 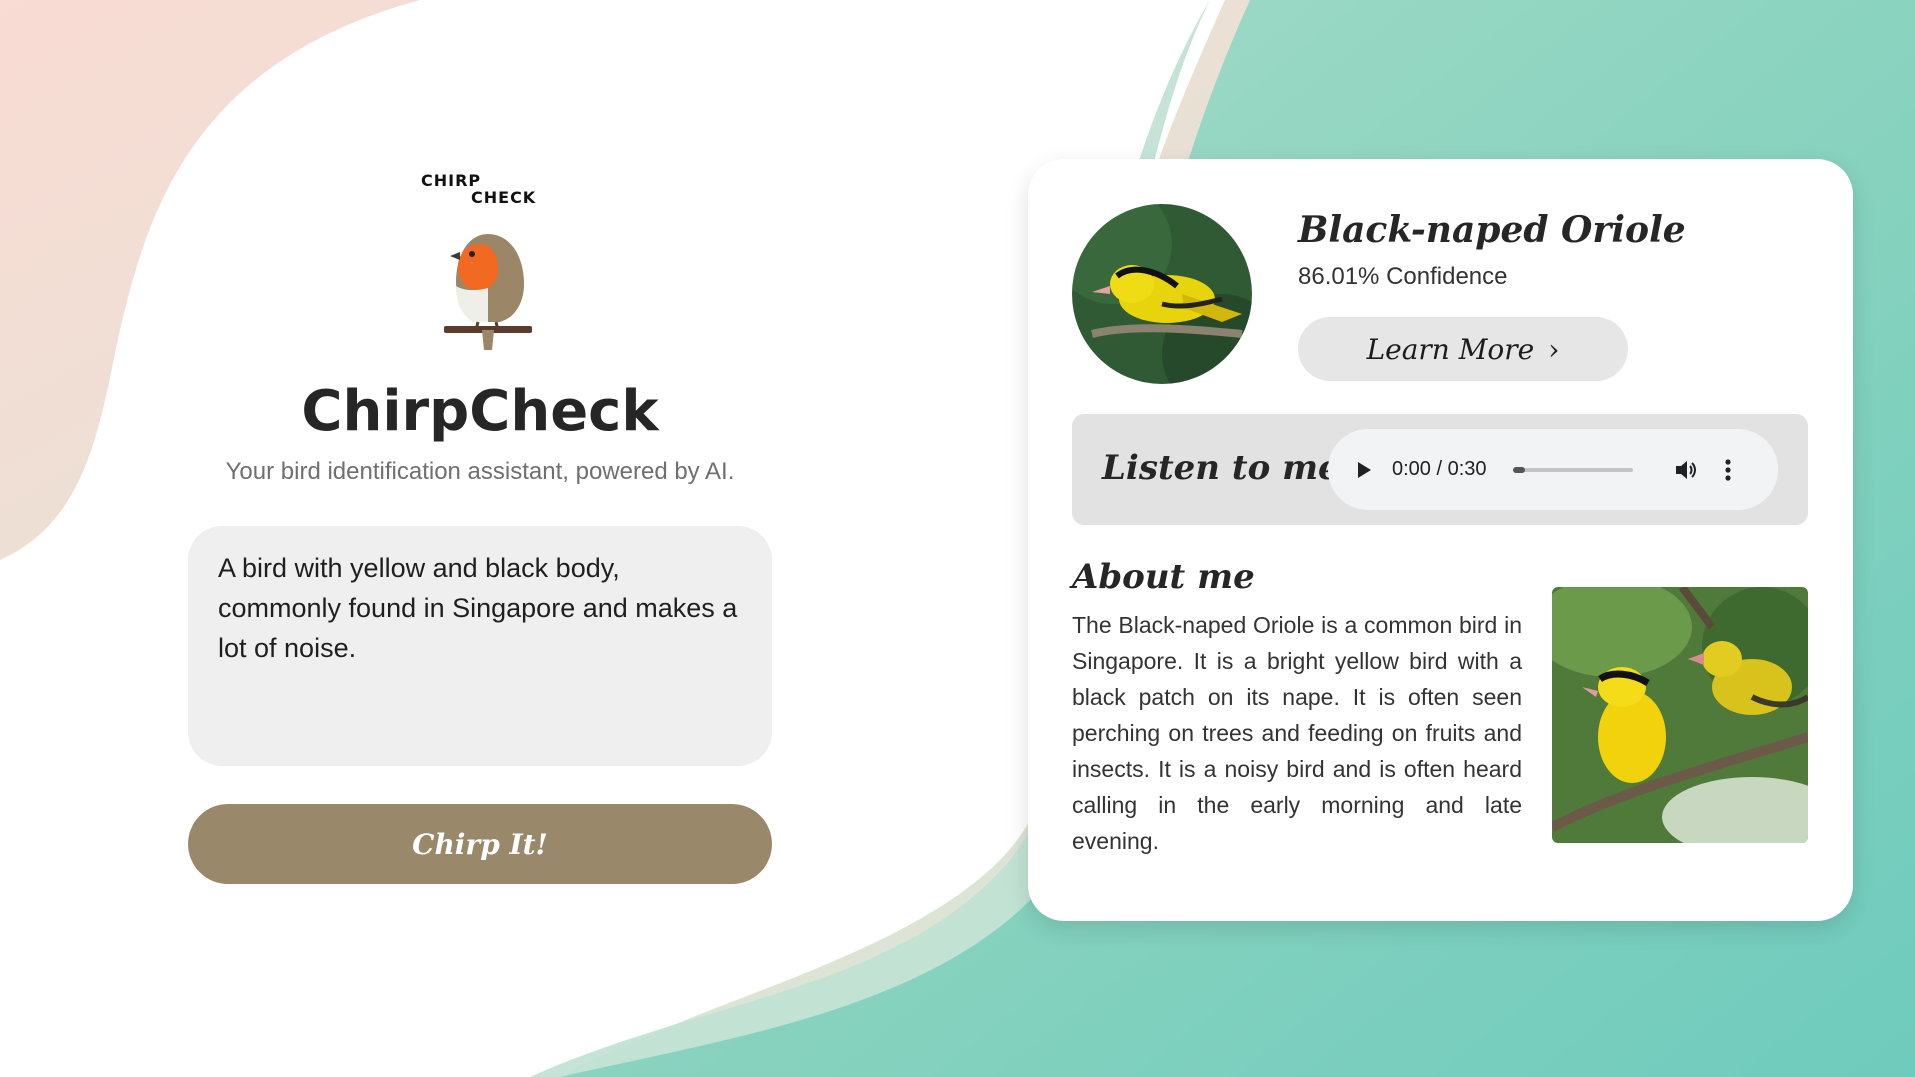 I want to click on chevron-right-icon: ›, so click(x=1554, y=349).